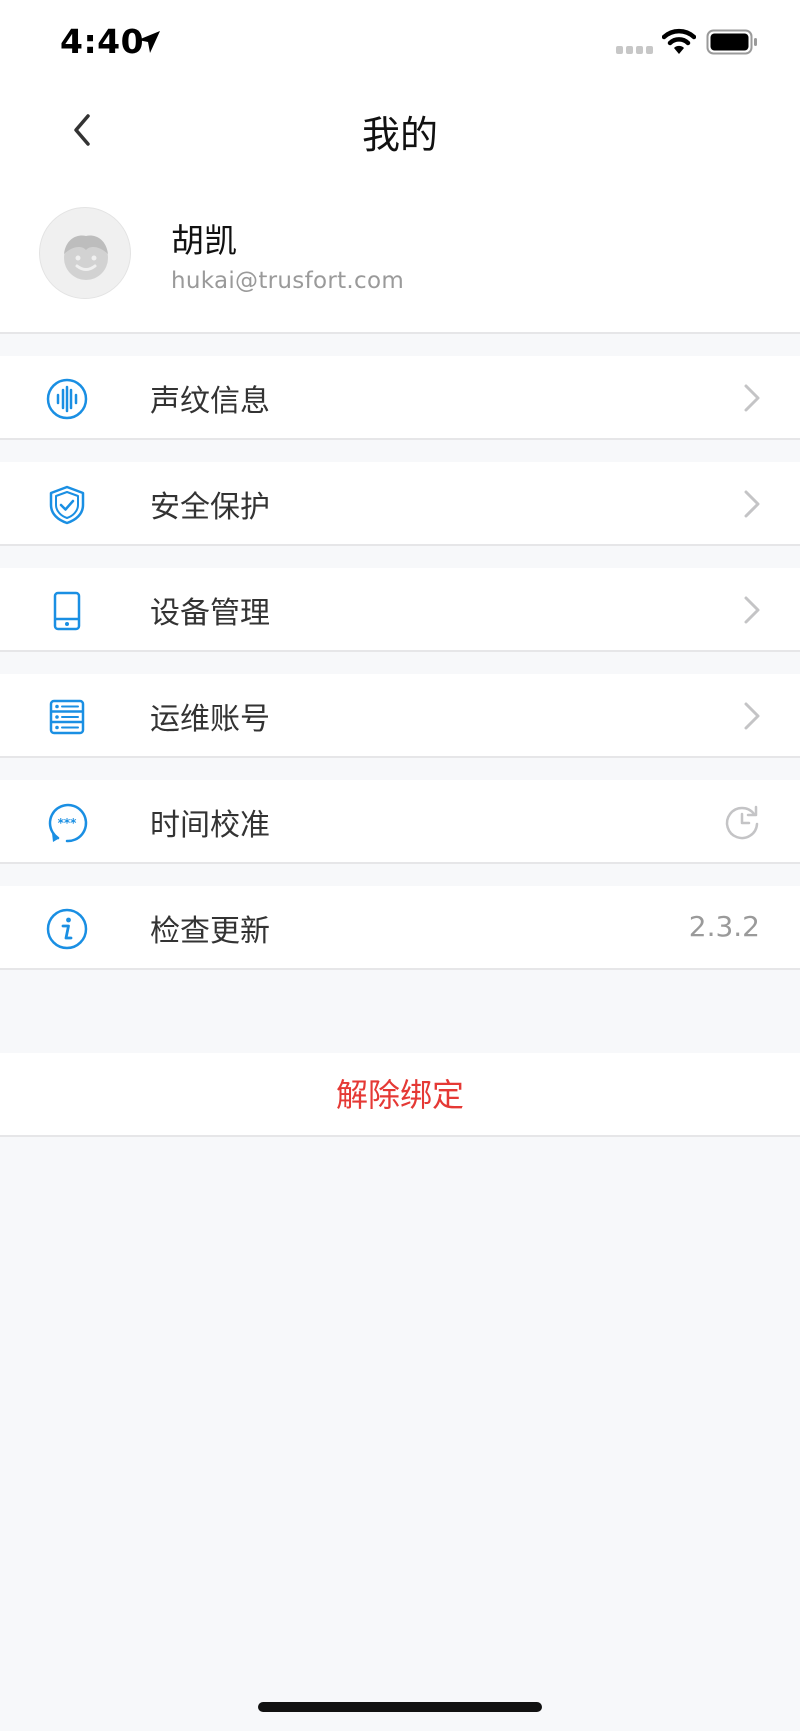  I want to click on menu-item-voiceprint: 声纹信息, so click(400, 398).